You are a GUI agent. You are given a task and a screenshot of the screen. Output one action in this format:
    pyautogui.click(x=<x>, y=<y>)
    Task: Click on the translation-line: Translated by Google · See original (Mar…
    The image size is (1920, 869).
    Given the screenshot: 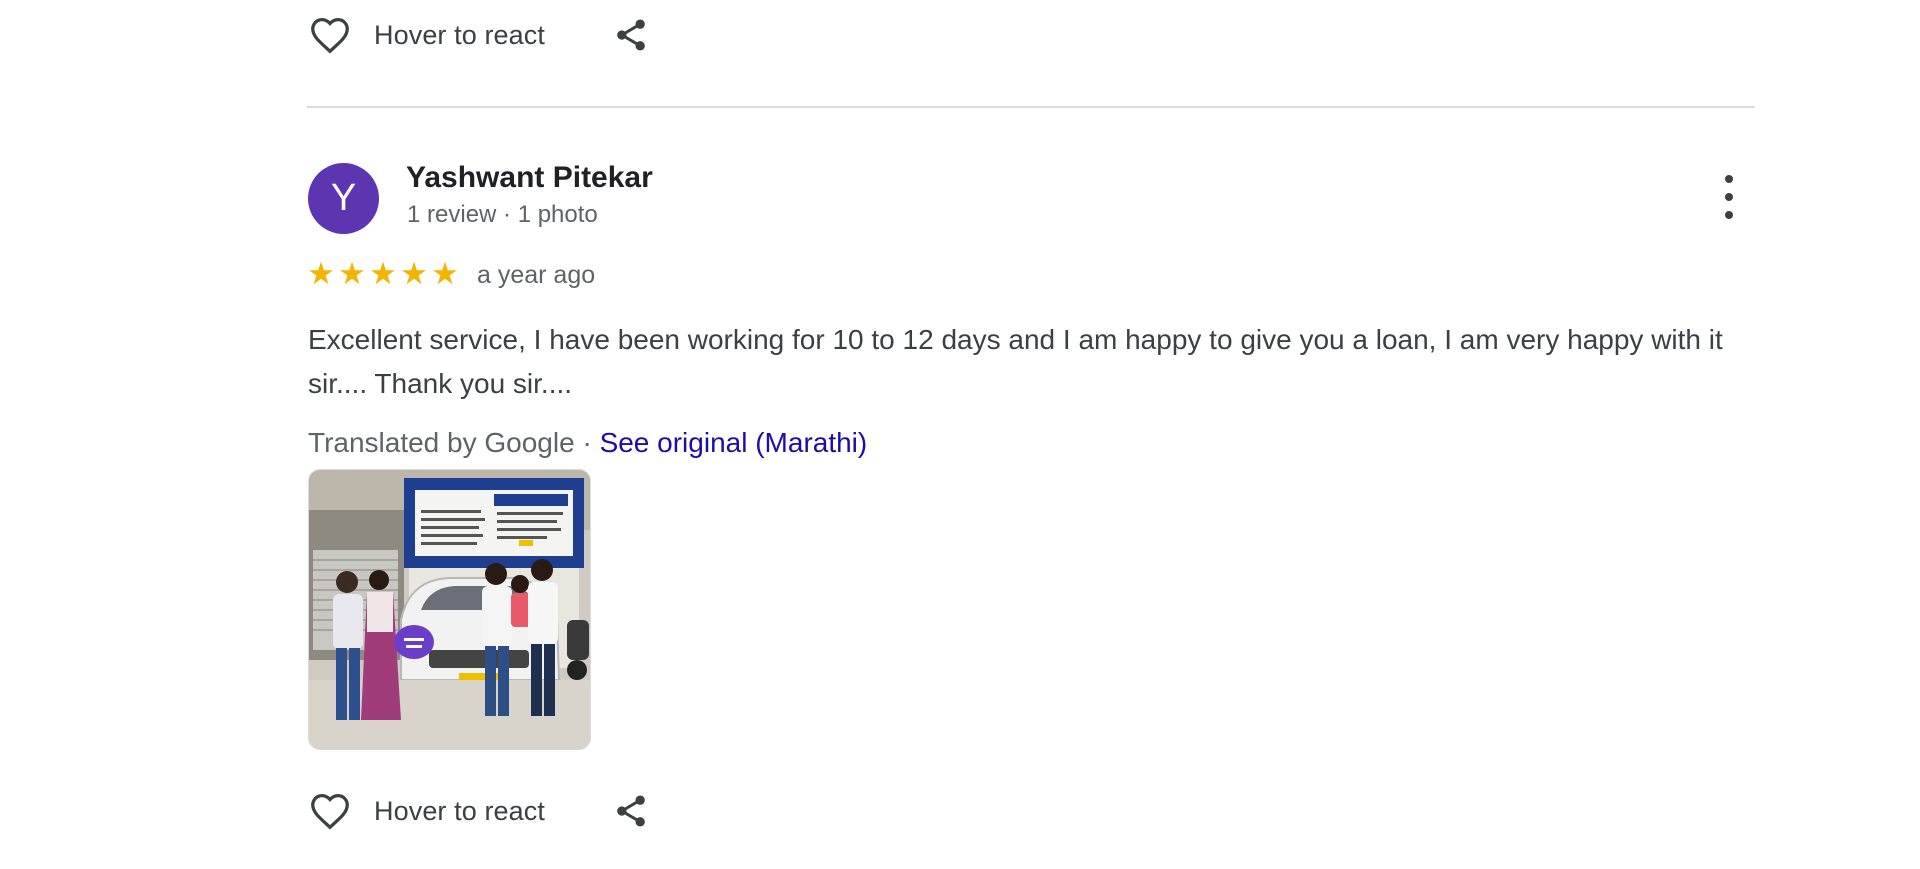 What is the action you would take?
    pyautogui.click(x=587, y=443)
    